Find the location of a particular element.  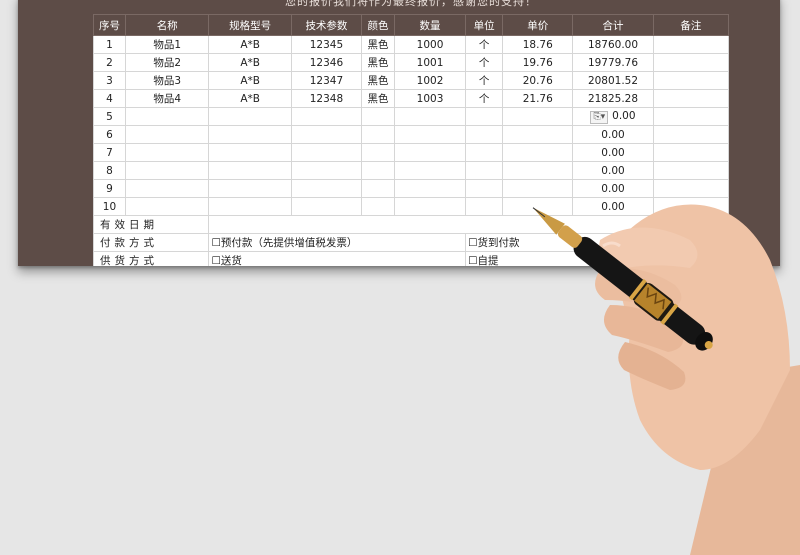

col-header: 名称 is located at coordinates (167, 25).